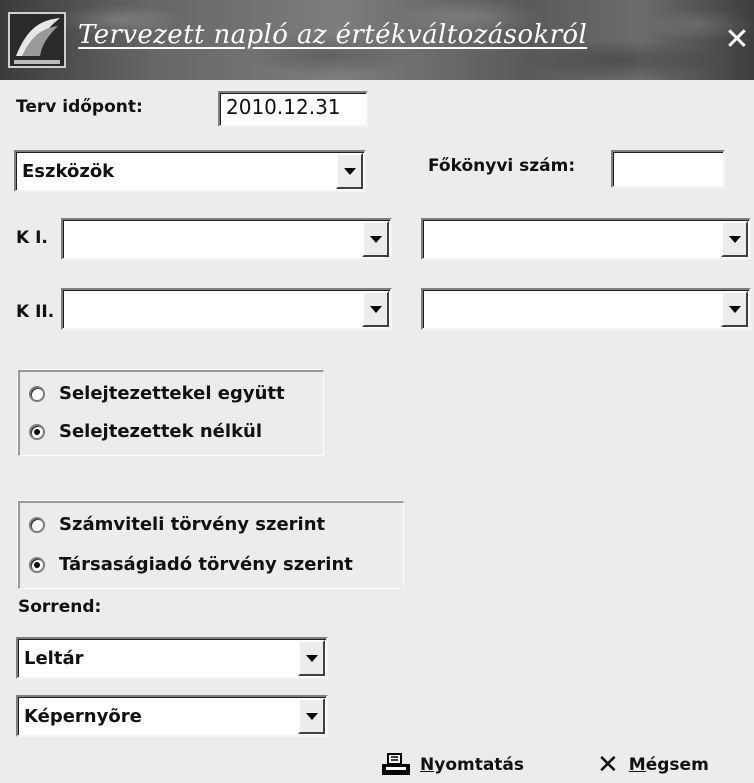 Image resolution: width=754 pixels, height=783 pixels. I want to click on order-label: Sorrend:, so click(60, 607).